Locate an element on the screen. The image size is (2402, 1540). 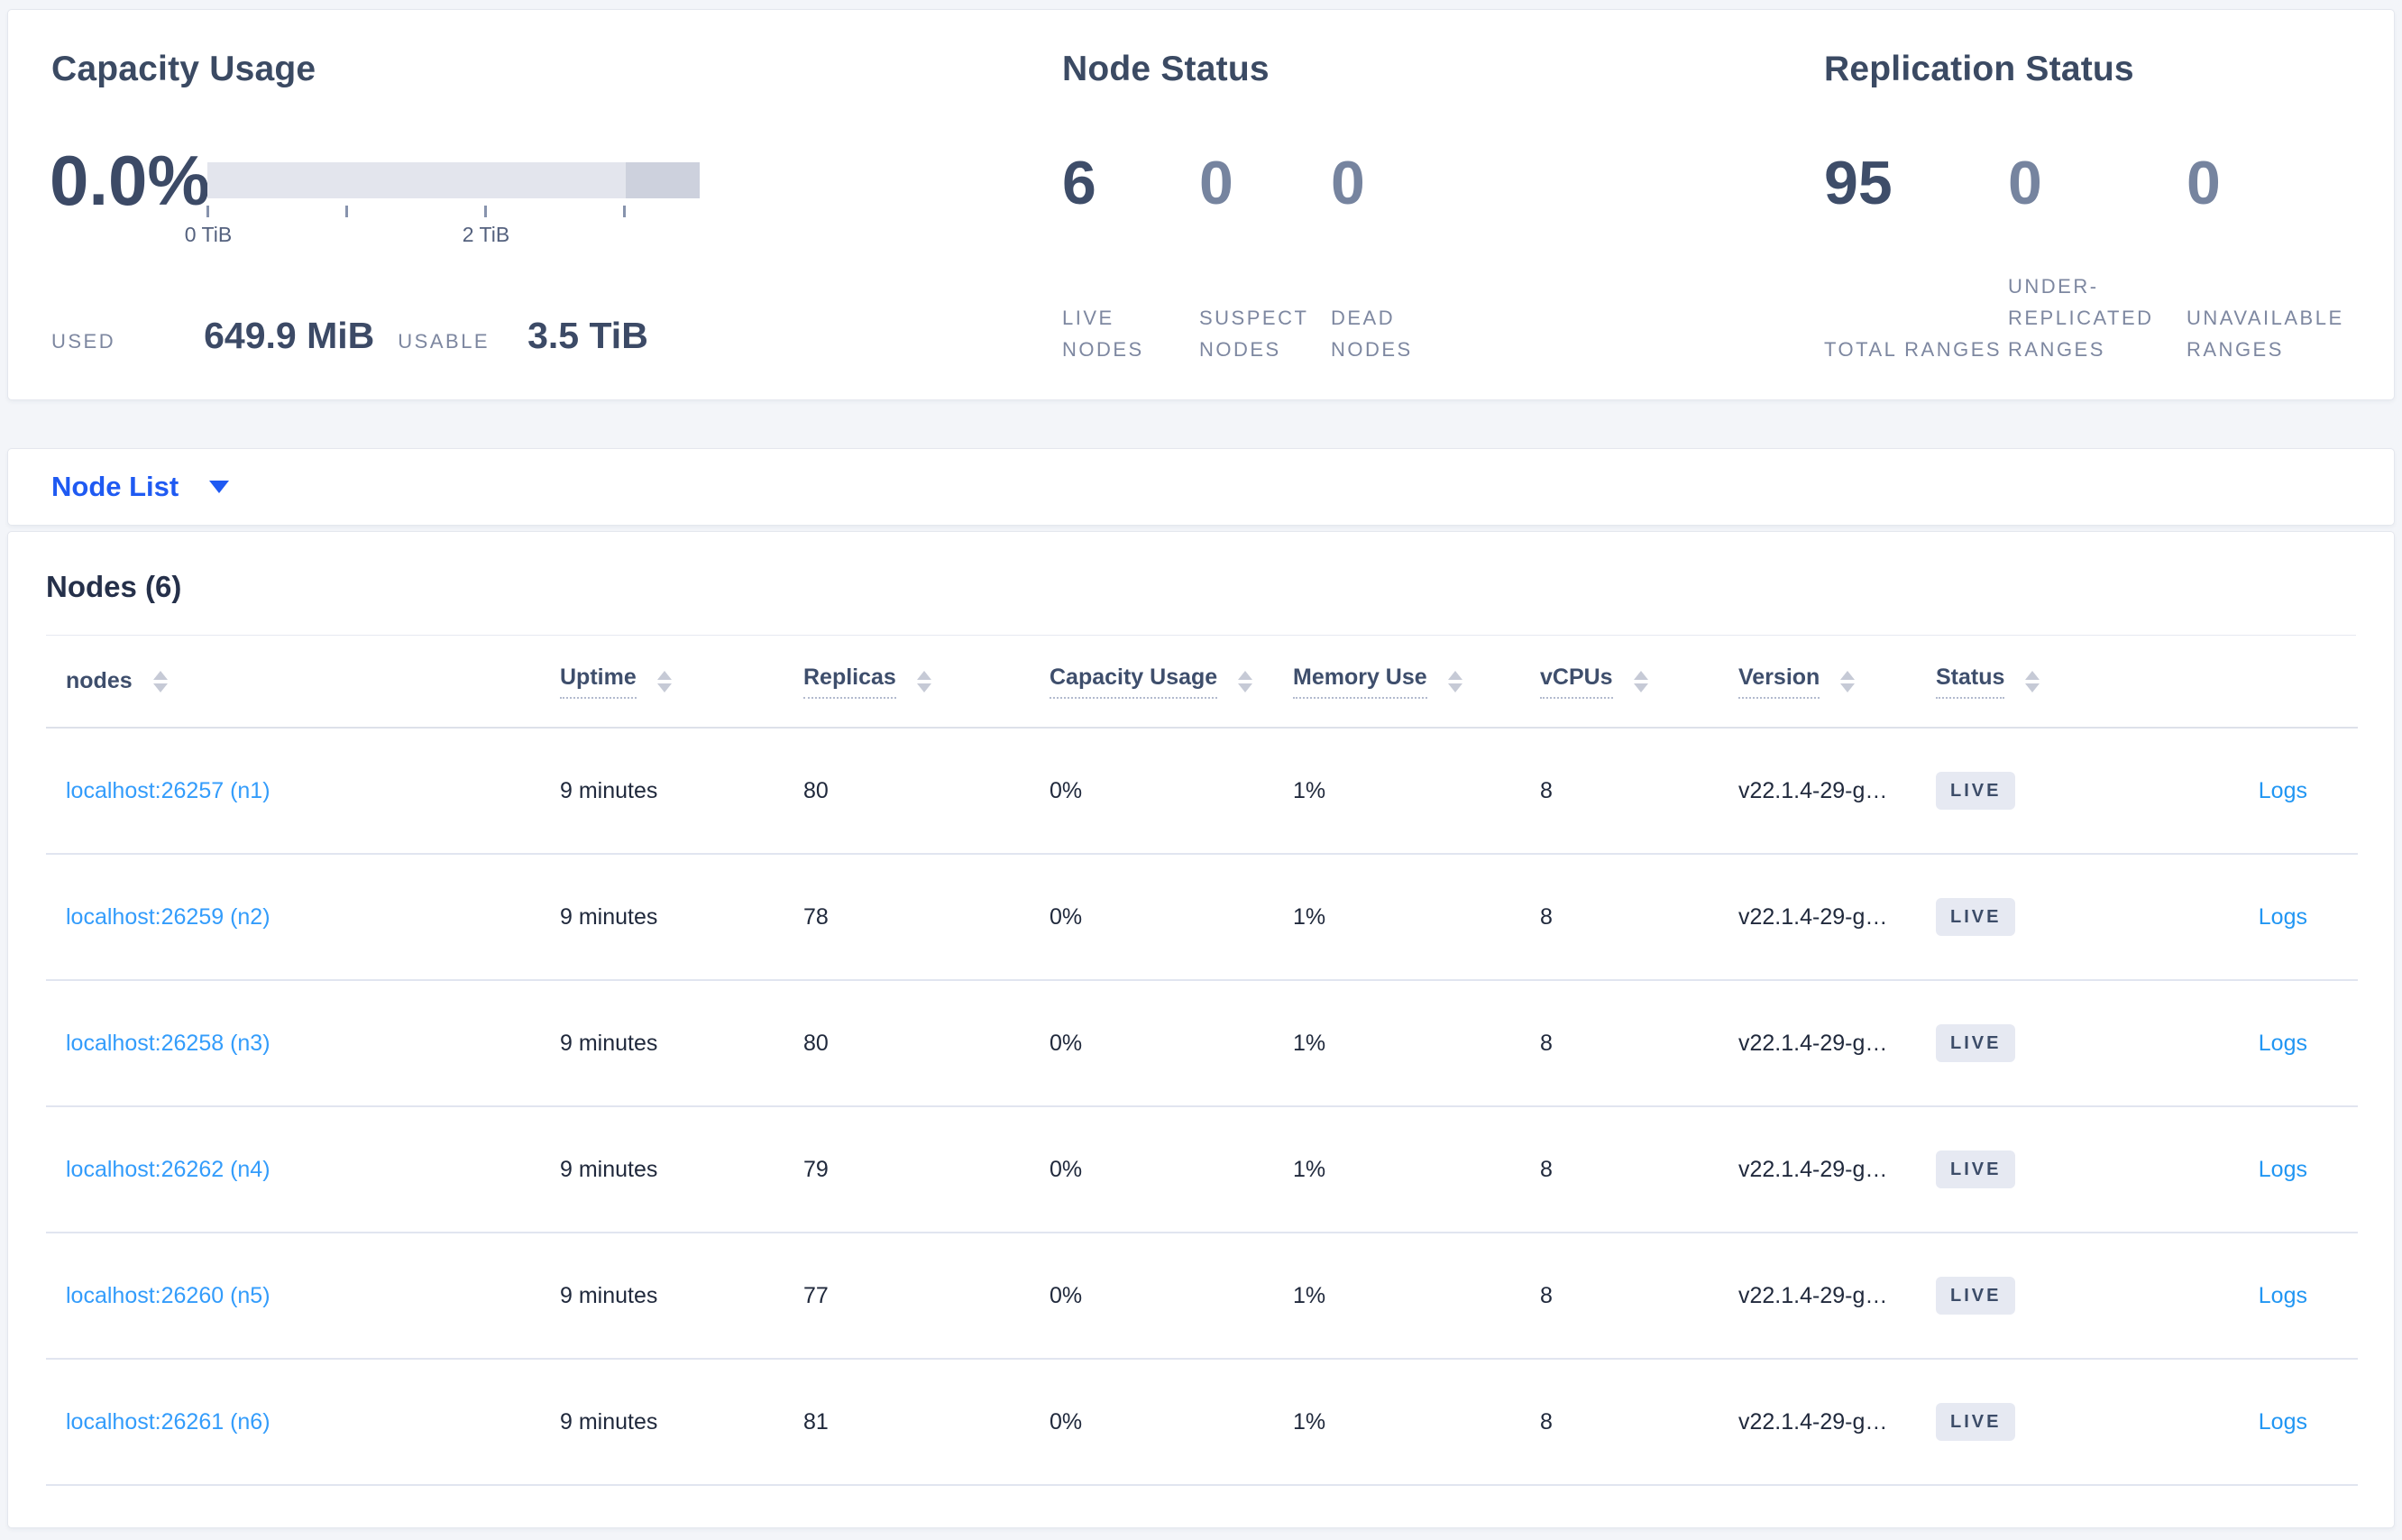
node-list-dropdown: Node List is located at coordinates (115, 487).